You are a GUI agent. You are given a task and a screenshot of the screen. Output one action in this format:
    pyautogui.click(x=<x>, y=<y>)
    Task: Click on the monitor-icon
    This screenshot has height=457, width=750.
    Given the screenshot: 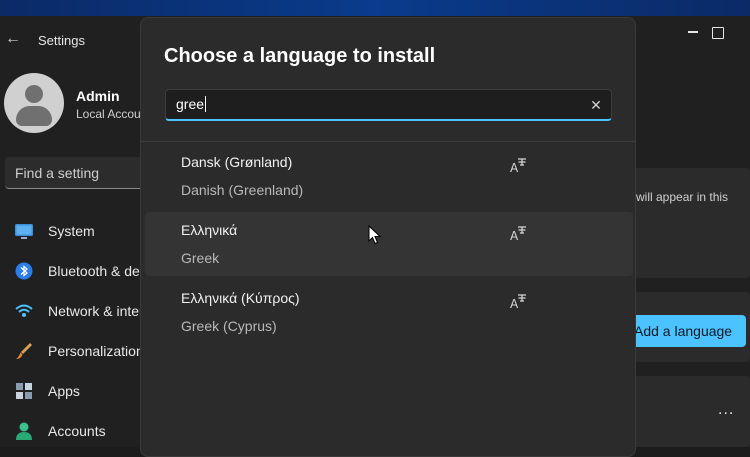 What is the action you would take?
    pyautogui.click(x=24, y=231)
    